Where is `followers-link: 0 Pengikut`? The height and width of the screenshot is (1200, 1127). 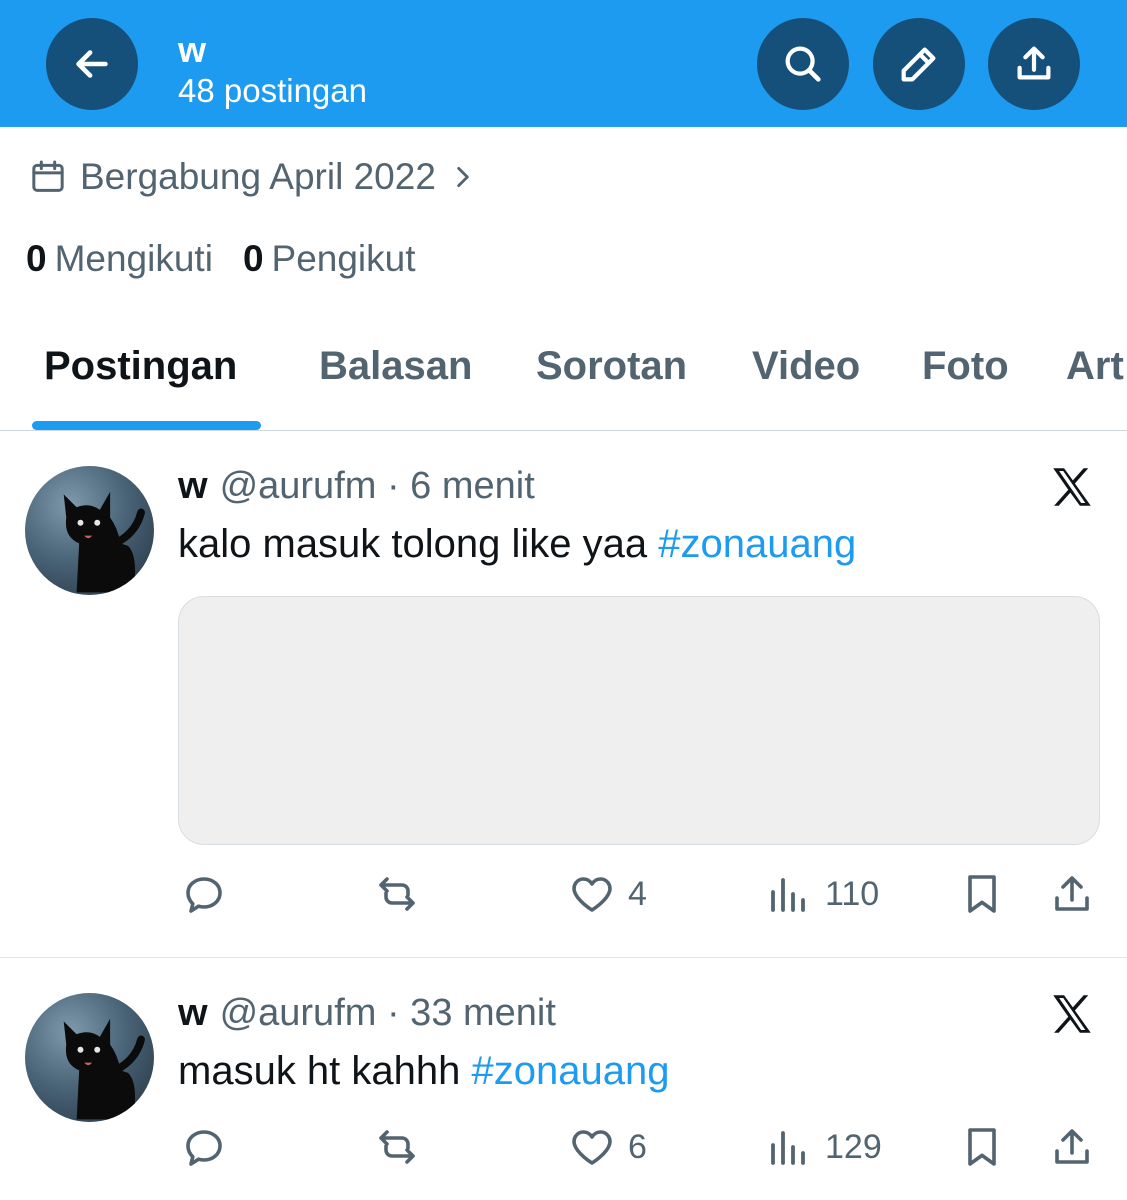
followers-link: 0 Pengikut is located at coordinates (329, 259).